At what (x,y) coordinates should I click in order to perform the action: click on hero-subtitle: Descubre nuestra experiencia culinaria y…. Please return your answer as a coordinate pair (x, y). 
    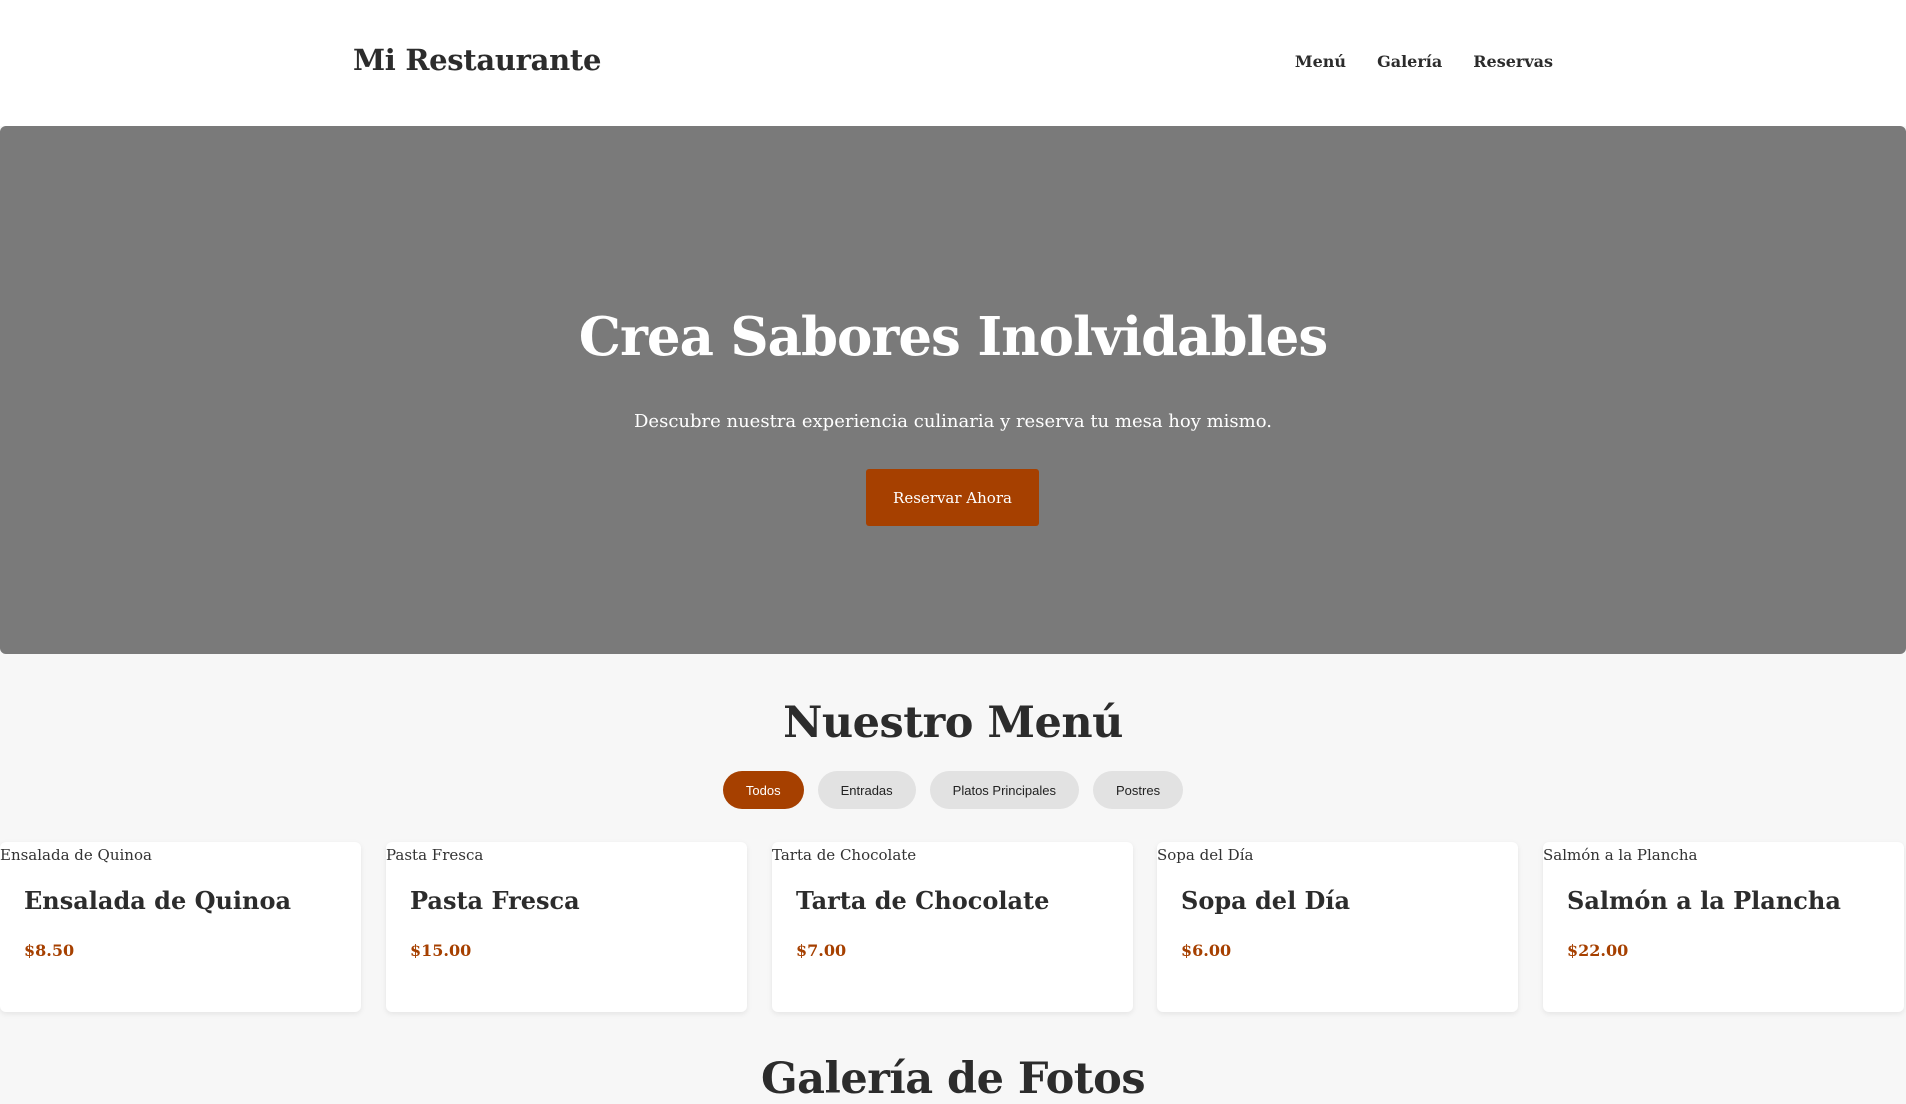
    Looking at the image, I should click on (953, 421).